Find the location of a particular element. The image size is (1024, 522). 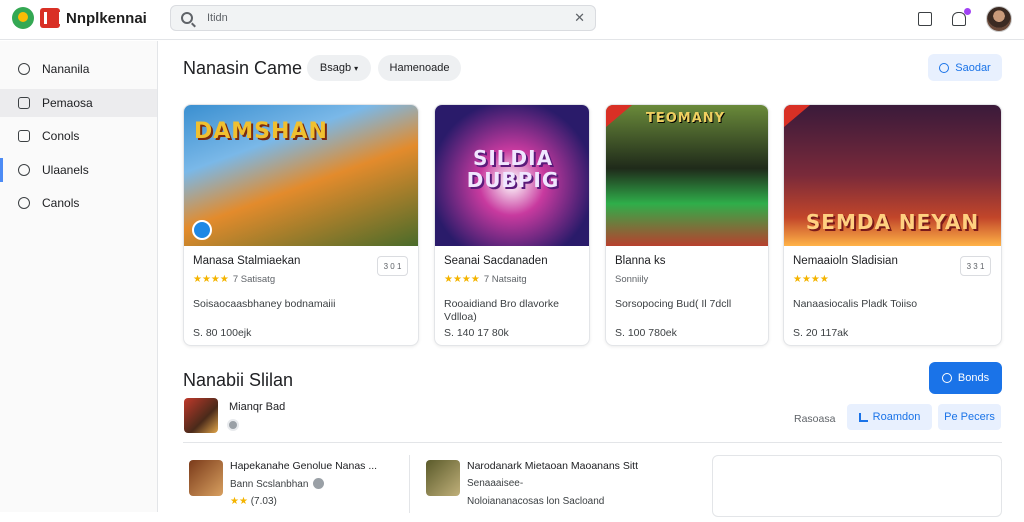

chat-icon is located at coordinates (24, 203).